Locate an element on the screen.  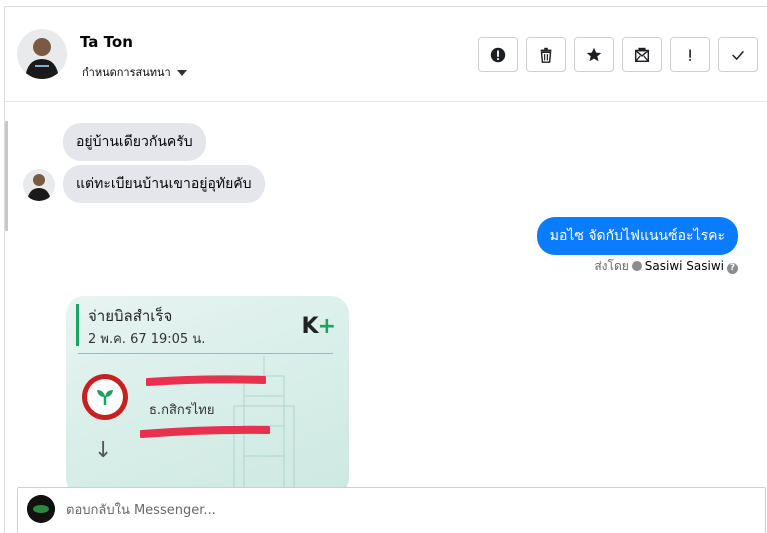
alert-circle-icon is located at coordinates (498, 54).